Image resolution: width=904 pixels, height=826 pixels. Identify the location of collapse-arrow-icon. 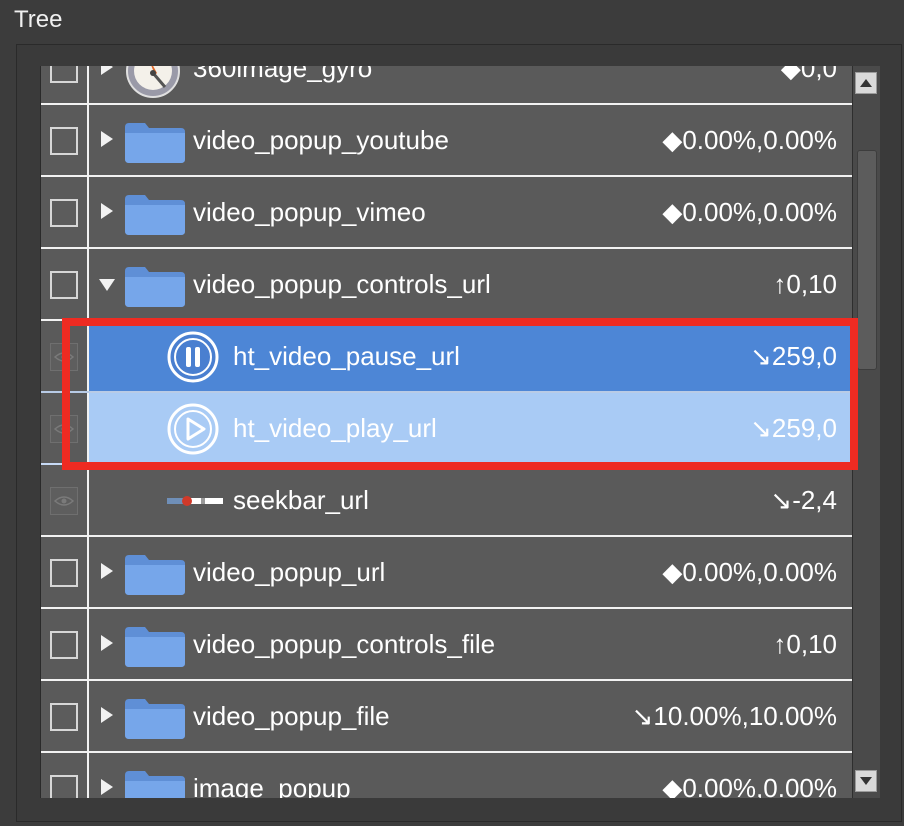
(107, 285).